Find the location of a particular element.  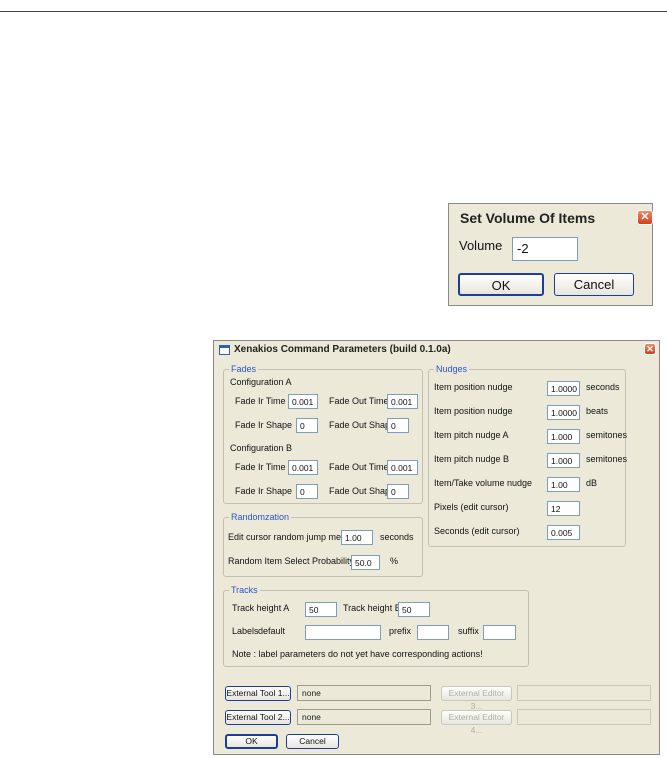

random-select-label: Random Item Select Probability is located at coordinates (291, 561).